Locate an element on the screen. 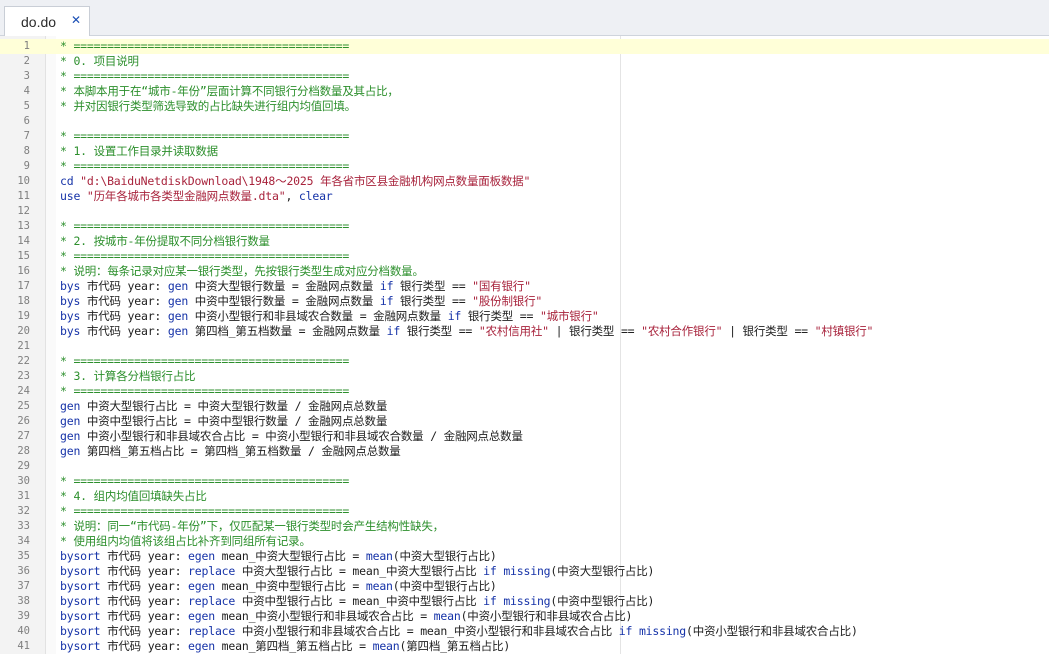 This screenshot has width=1049, height=654. code-token-comment: * 0. 项目说明 is located at coordinates (99, 61).